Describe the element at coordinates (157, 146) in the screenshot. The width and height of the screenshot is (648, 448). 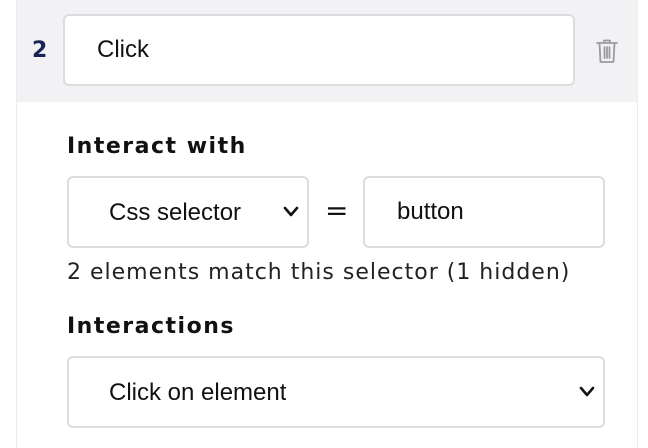
I see `interact-with-label: Interact with` at that location.